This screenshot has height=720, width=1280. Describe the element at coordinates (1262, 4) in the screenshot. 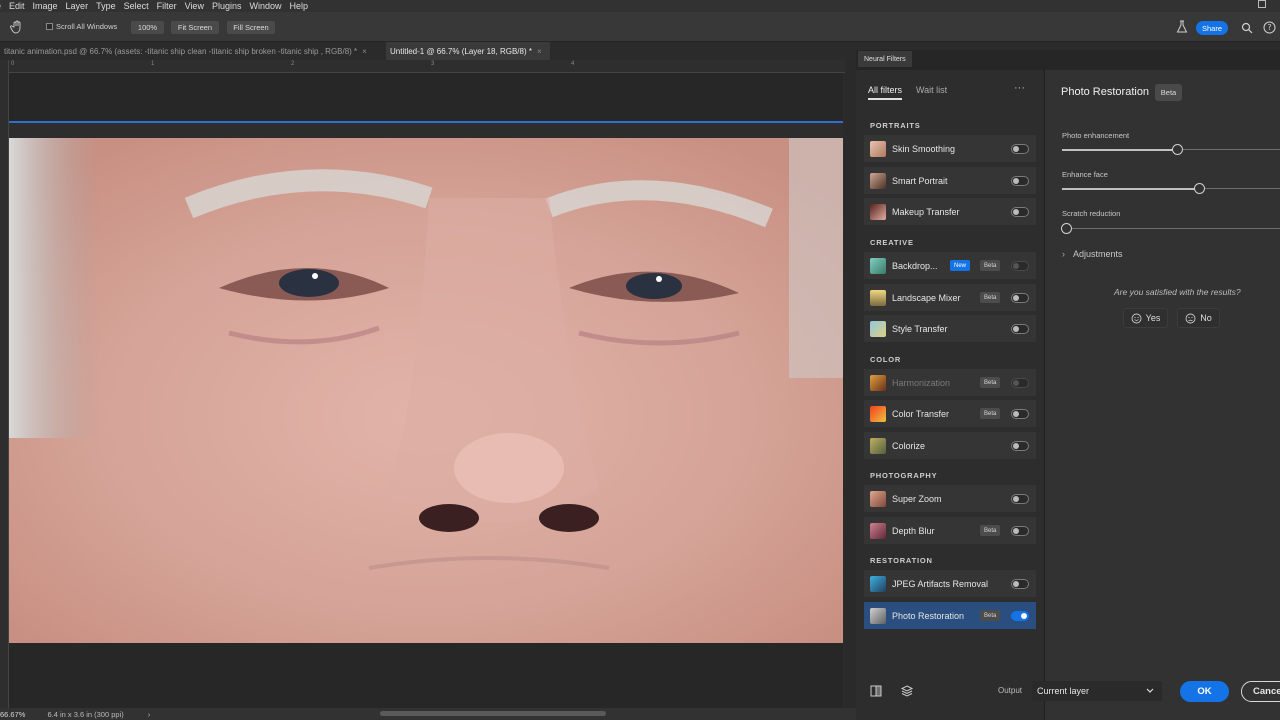

I see `window-restore-icon` at that location.